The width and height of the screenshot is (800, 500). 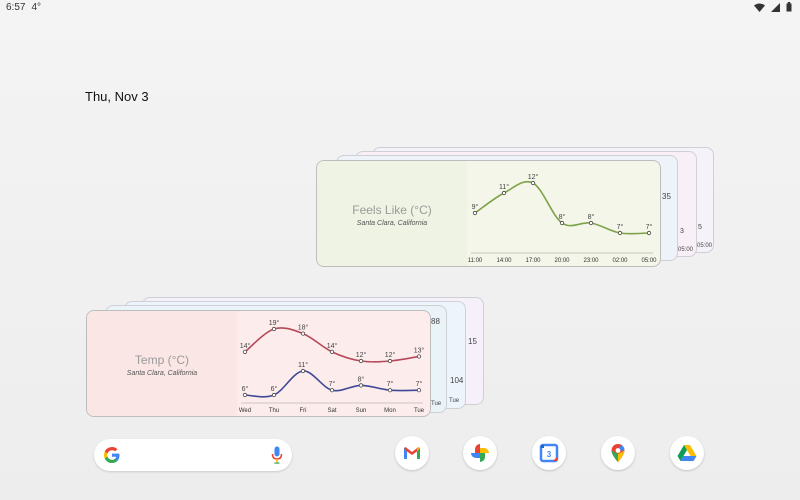 I want to click on microphone-icon, so click(x=277, y=455).